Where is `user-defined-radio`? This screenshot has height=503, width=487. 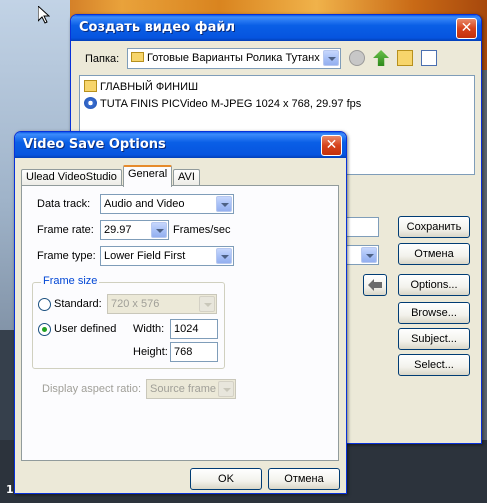
user-defined-radio is located at coordinates (44, 329).